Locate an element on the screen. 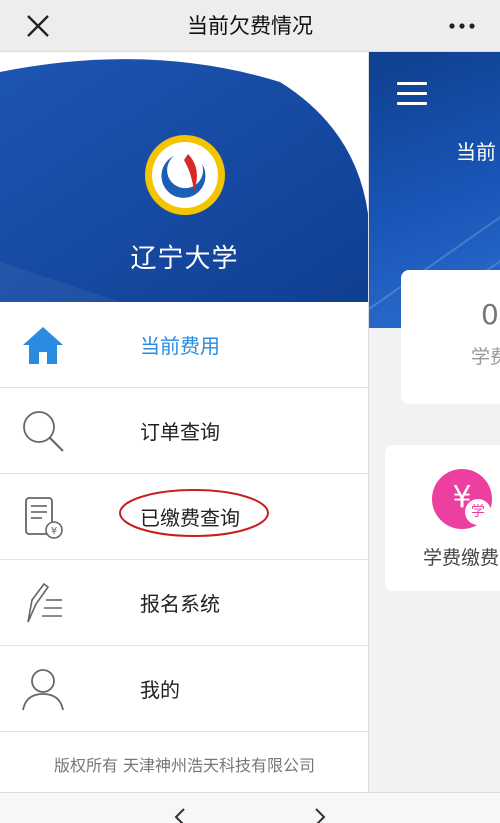  more-icon is located at coordinates (462, 26).